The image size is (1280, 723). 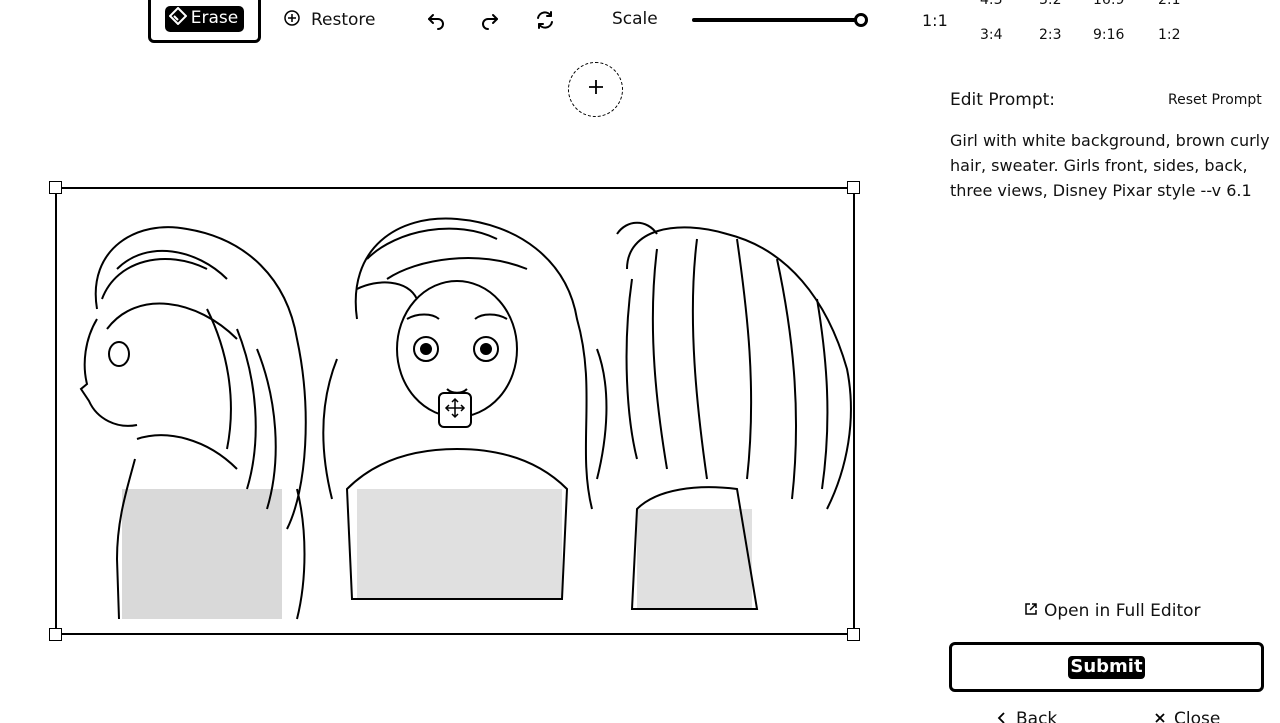 What do you see at coordinates (490, 20) in the screenshot?
I see `redo-icon` at bounding box center [490, 20].